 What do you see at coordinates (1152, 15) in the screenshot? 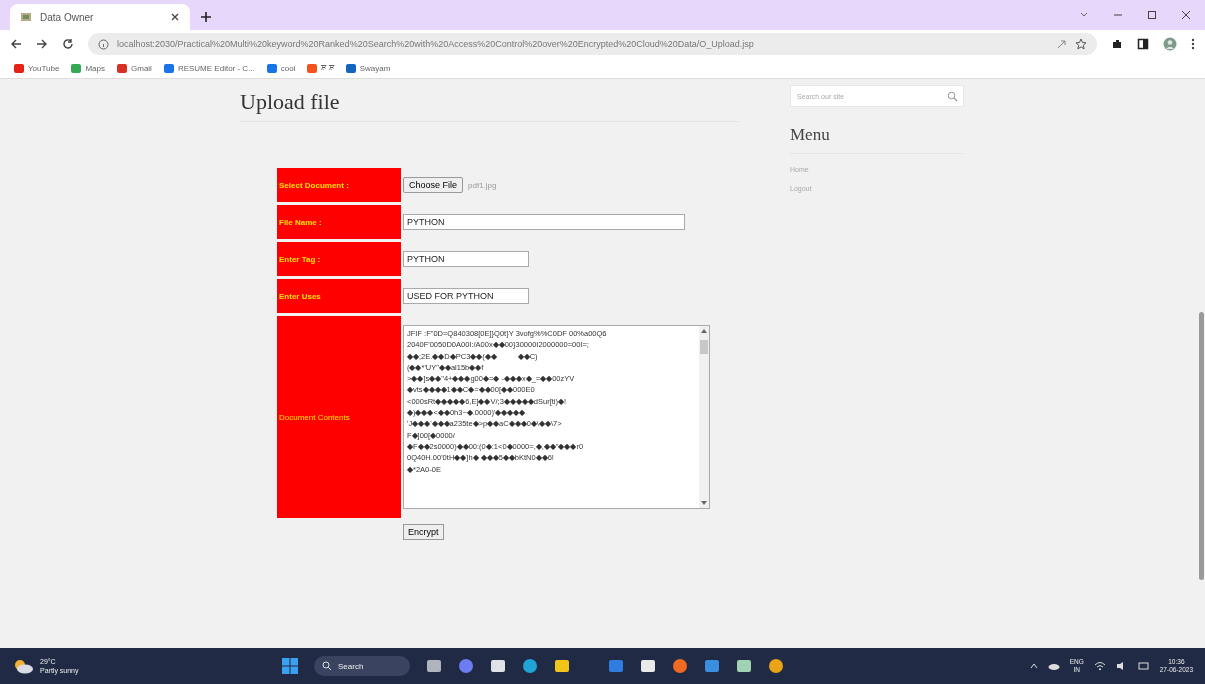
I see `maximize-icon` at bounding box center [1152, 15].